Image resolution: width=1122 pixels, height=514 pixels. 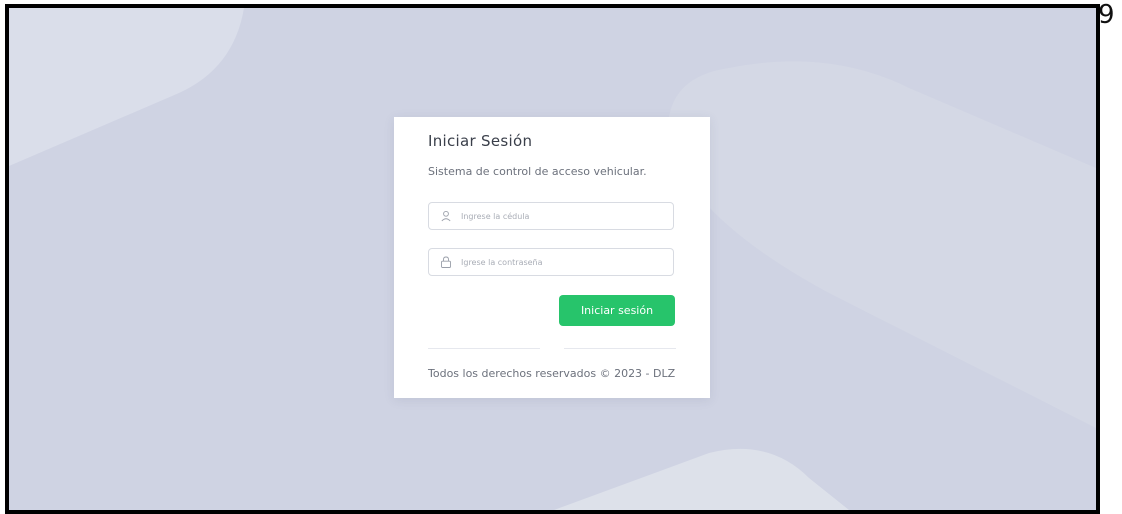 I want to click on login-button: Iniciar sesión, so click(x=617, y=310).